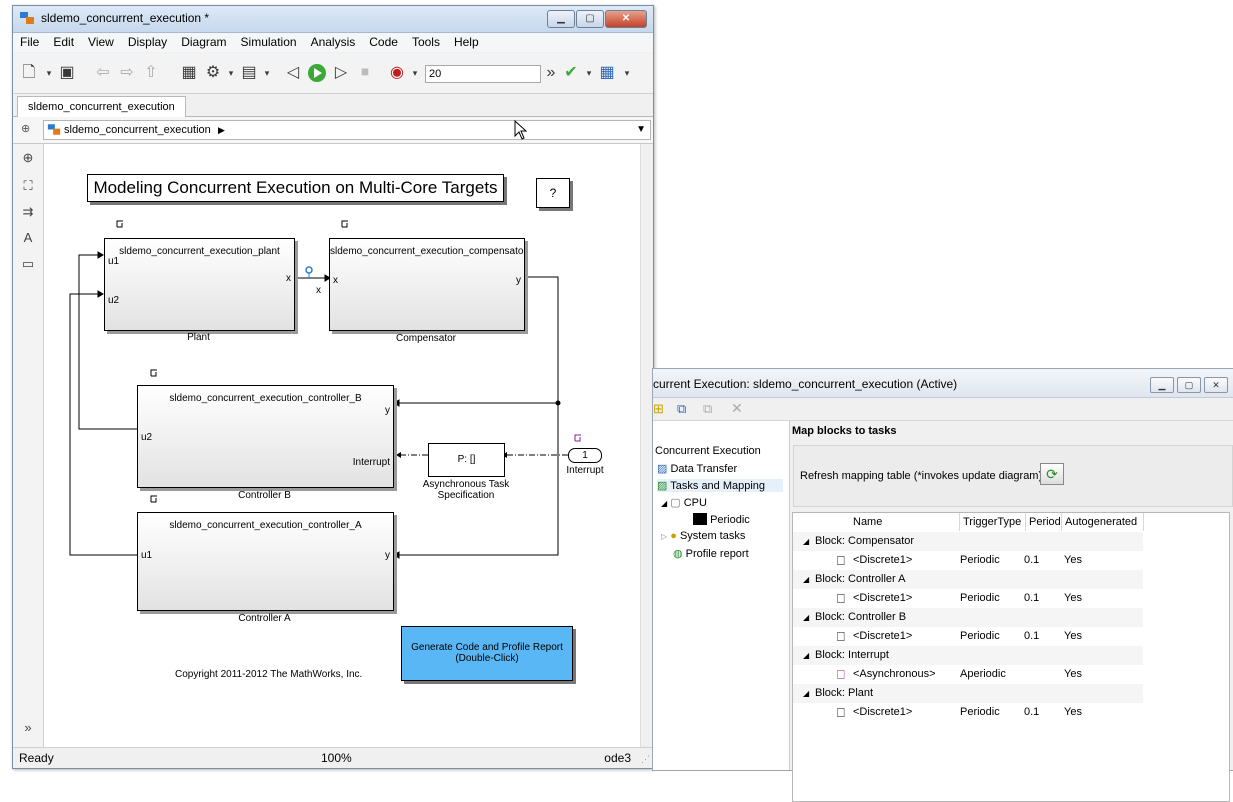 This screenshot has height=802, width=1233. I want to click on col-header-period: Period, so click(1044, 522).